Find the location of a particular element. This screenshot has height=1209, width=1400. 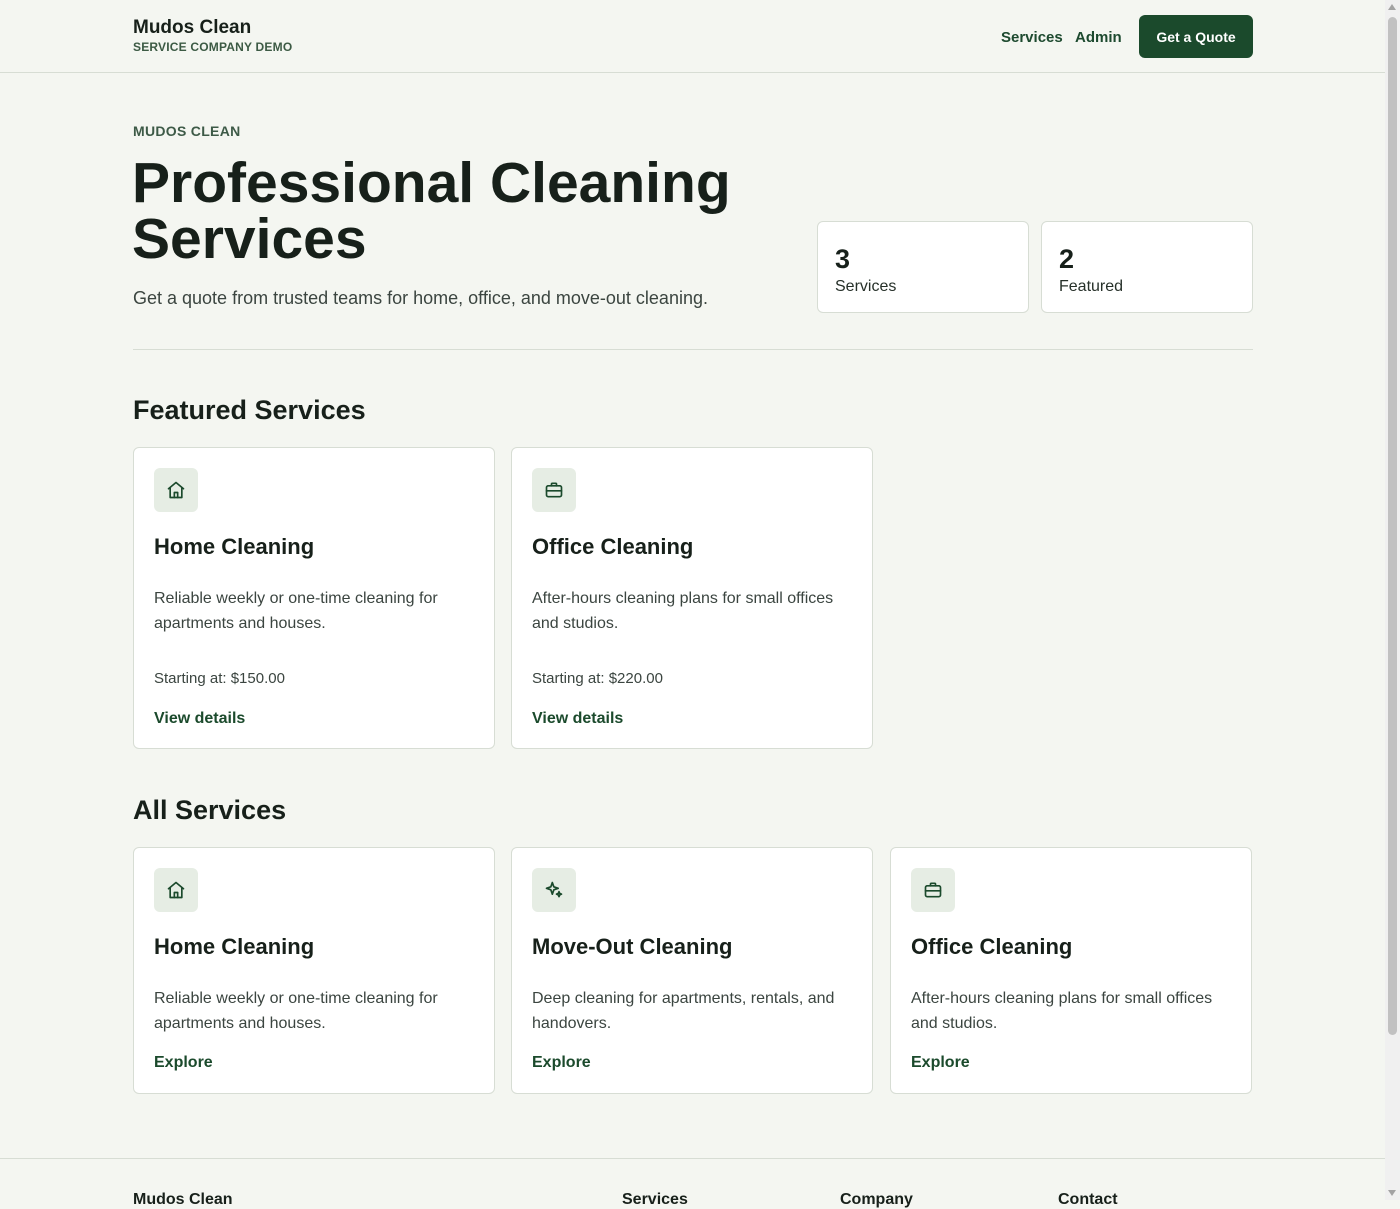

hero-eyebrow: MUDOS CLEAN is located at coordinates (187, 131).